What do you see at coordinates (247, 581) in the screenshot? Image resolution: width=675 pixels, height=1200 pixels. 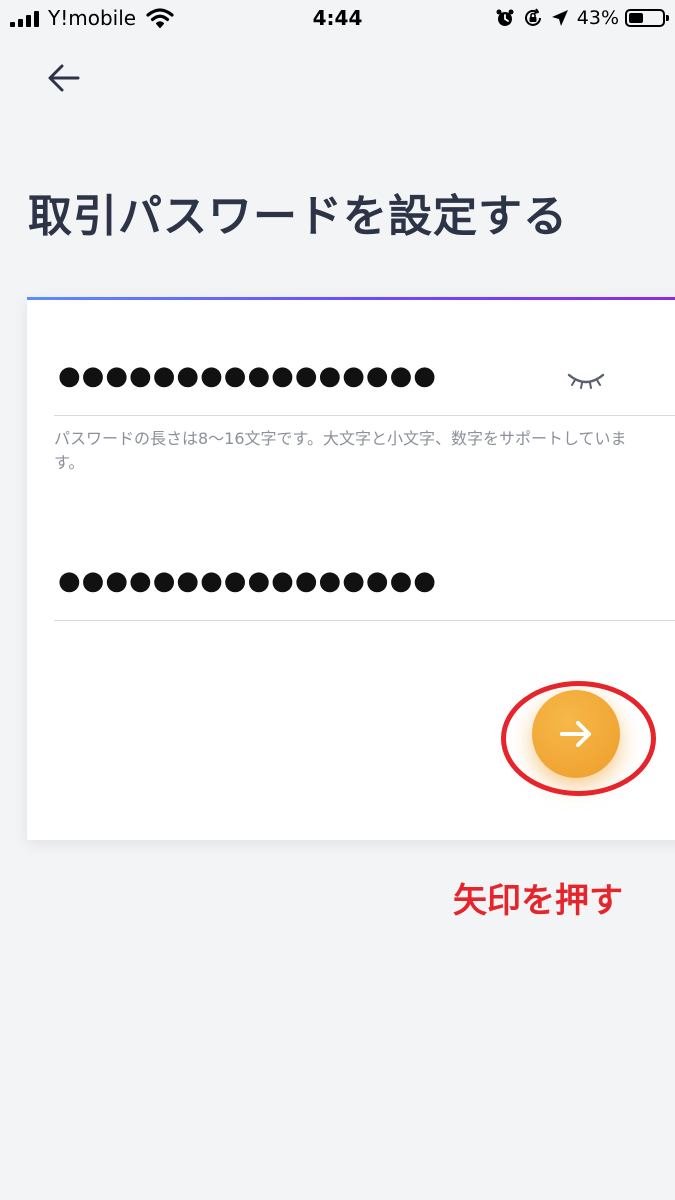 I see `confirm-password-input-value: ●●●●●●●●●●●●●●●●` at bounding box center [247, 581].